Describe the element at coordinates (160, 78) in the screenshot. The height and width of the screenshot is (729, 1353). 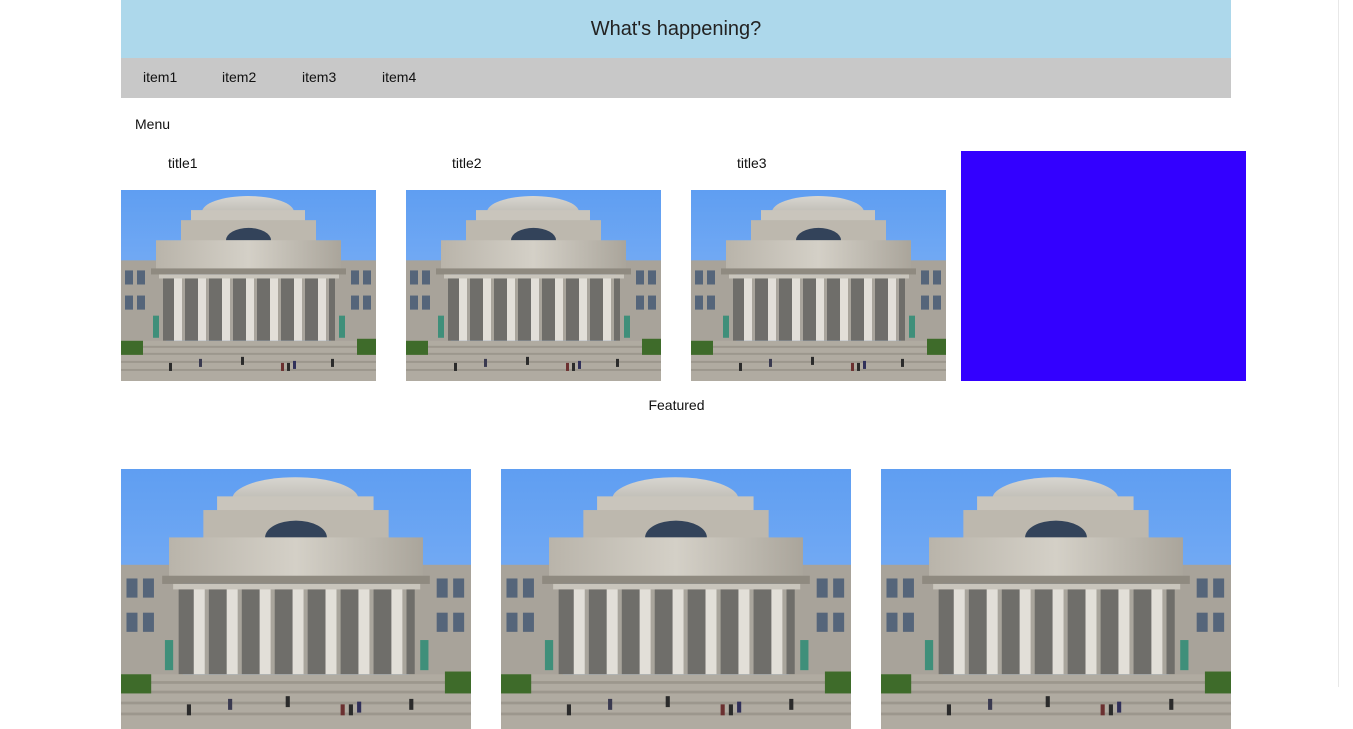
I see `nav-item-1: item1` at that location.